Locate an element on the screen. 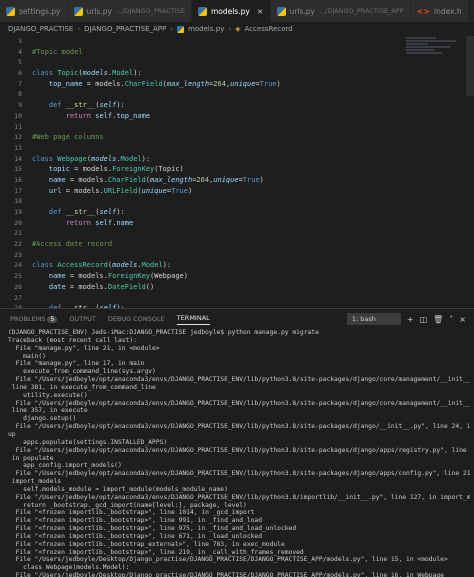 Image resolution: width=474 pixels, height=577 pixels. terminal-line-text: app_config.import_models() is located at coordinates (65, 466).